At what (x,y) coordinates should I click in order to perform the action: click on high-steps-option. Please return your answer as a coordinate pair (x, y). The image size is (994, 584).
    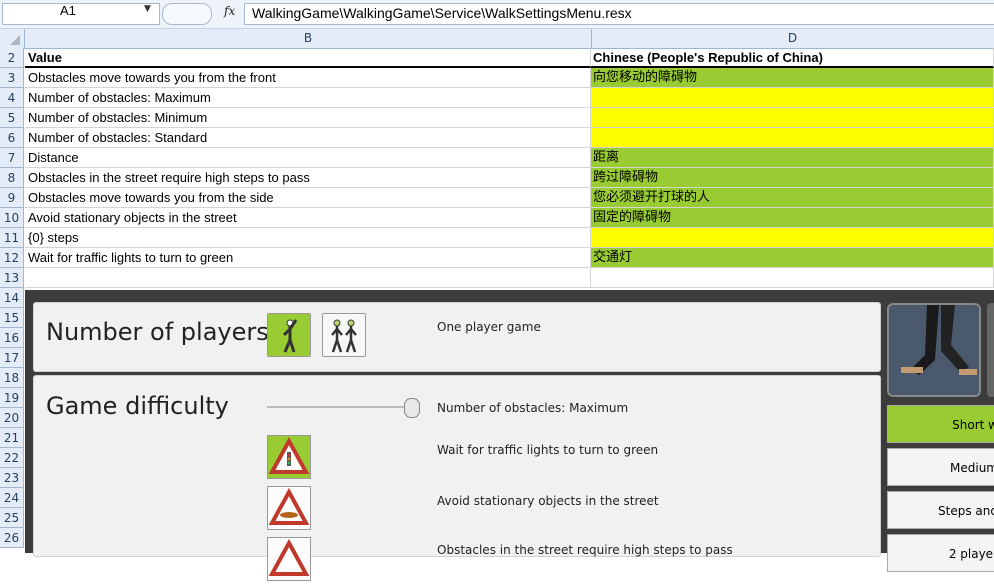
    Looking at the image, I should click on (289, 559).